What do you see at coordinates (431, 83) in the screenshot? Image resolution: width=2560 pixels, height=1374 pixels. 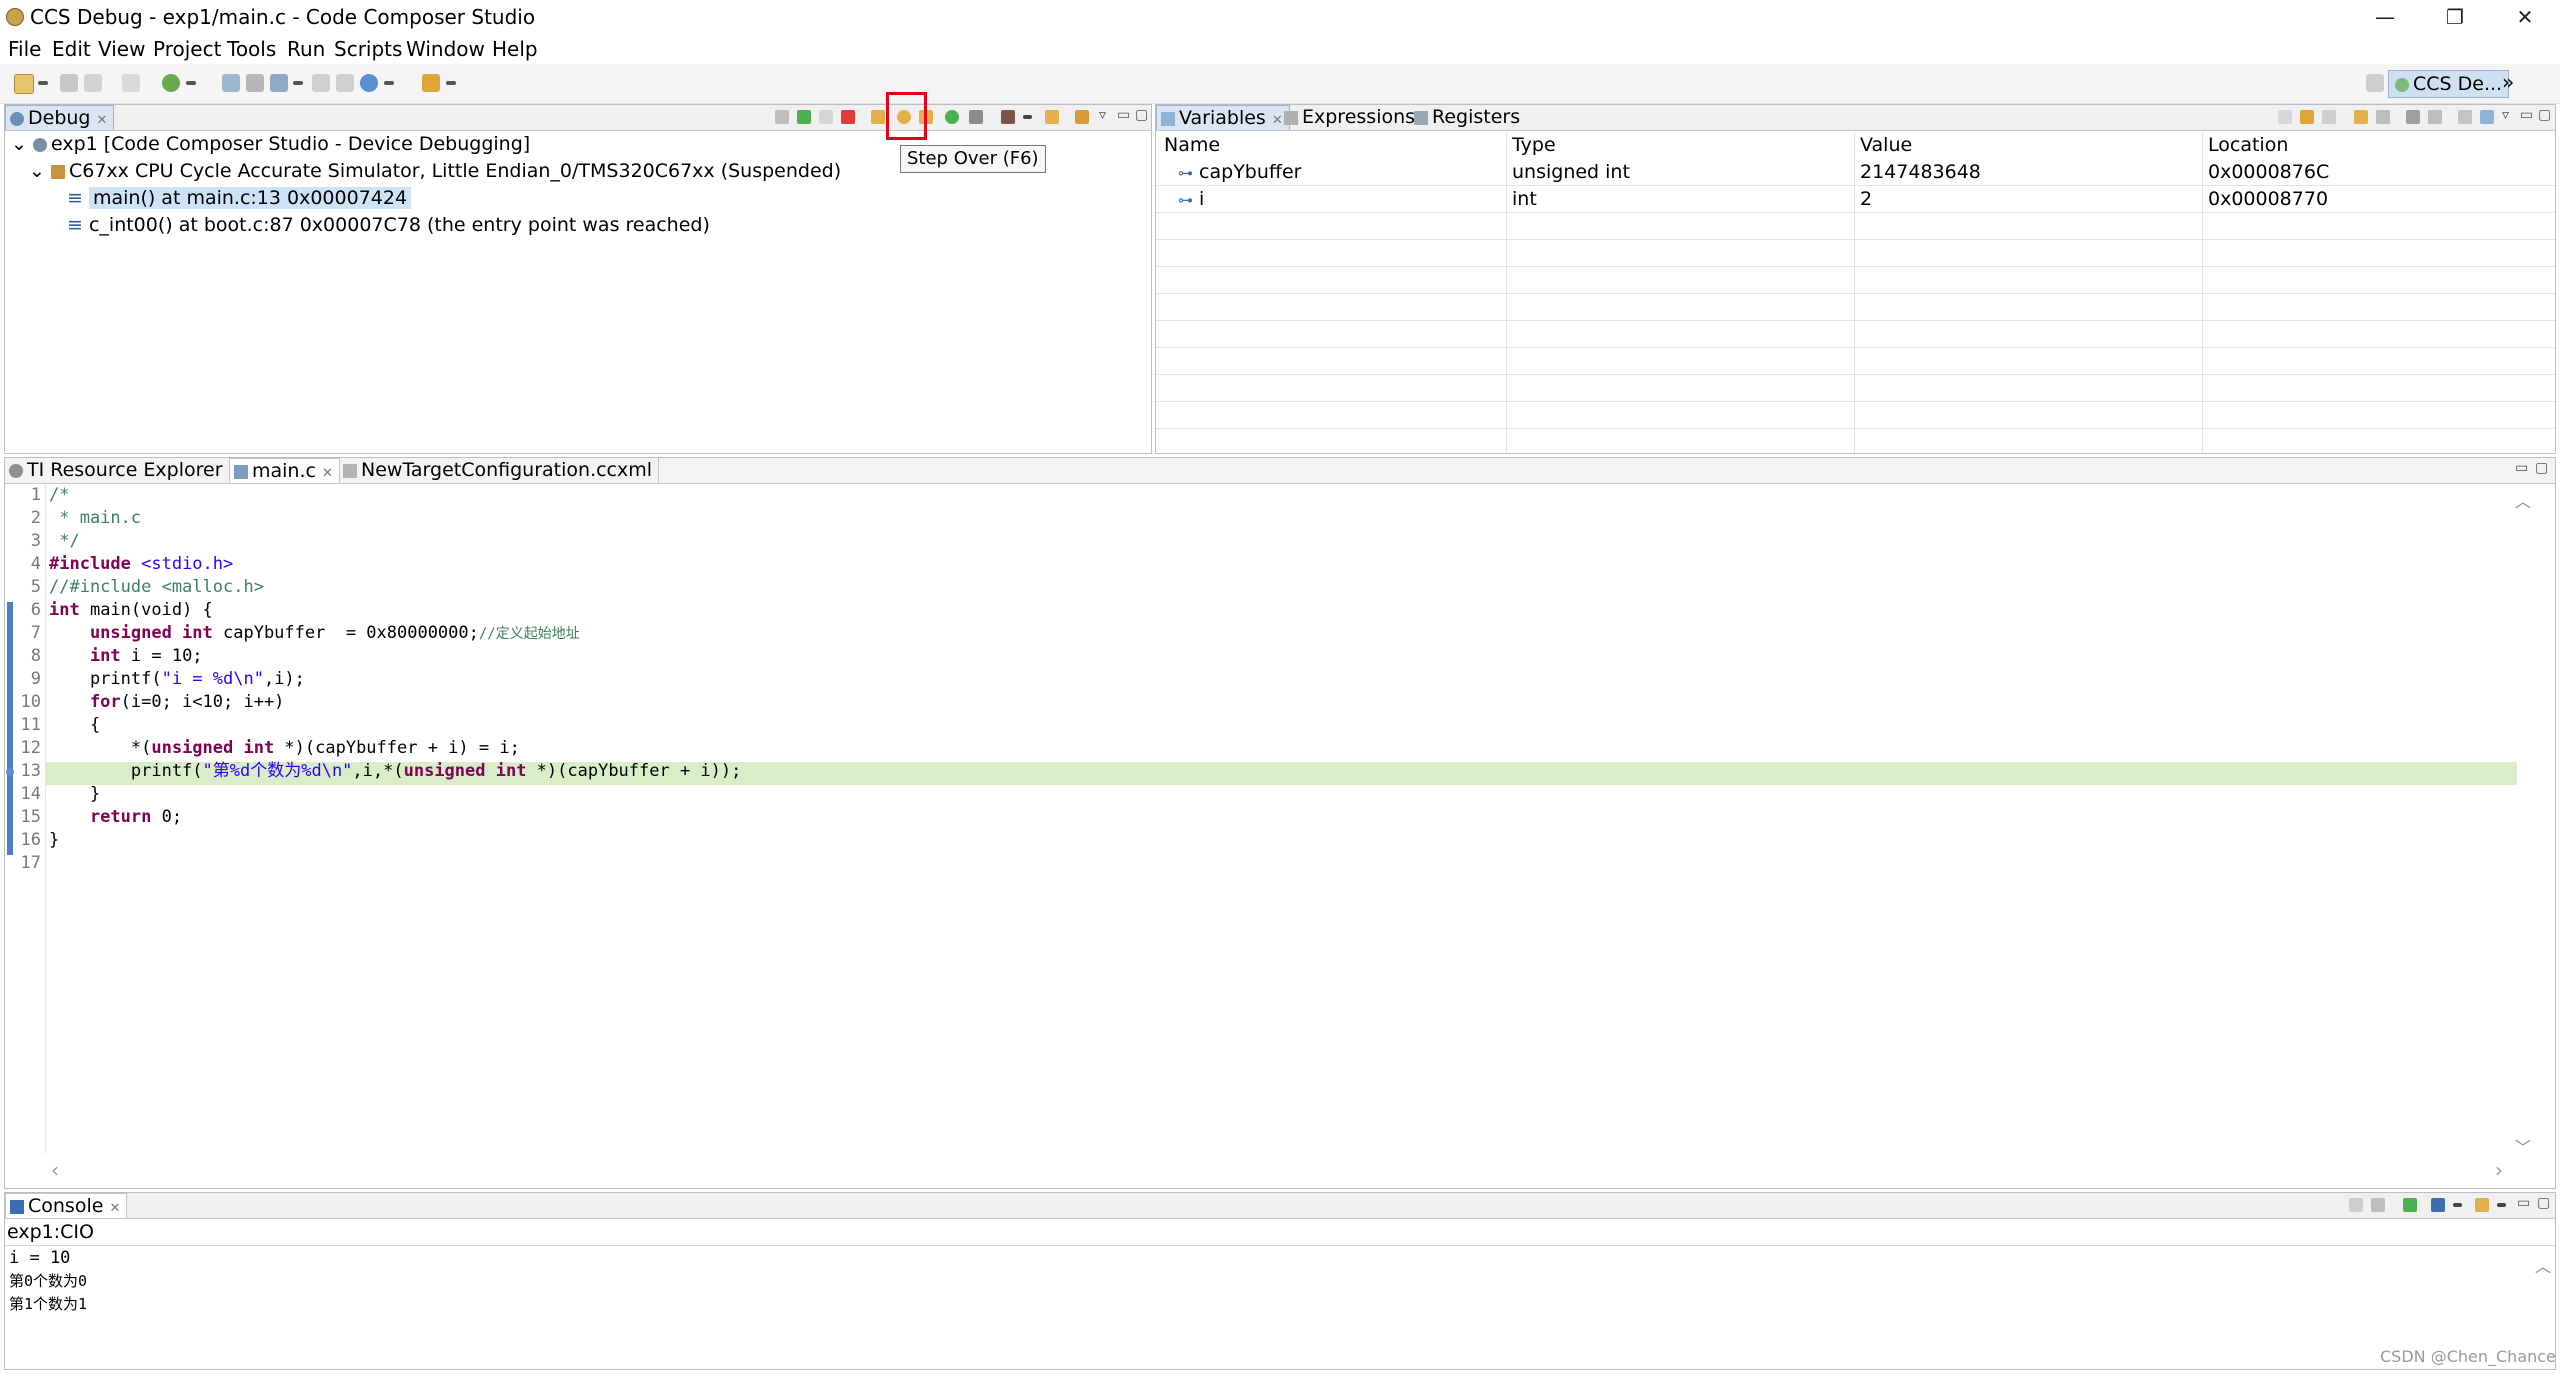 I see `external-tools-icon` at bounding box center [431, 83].